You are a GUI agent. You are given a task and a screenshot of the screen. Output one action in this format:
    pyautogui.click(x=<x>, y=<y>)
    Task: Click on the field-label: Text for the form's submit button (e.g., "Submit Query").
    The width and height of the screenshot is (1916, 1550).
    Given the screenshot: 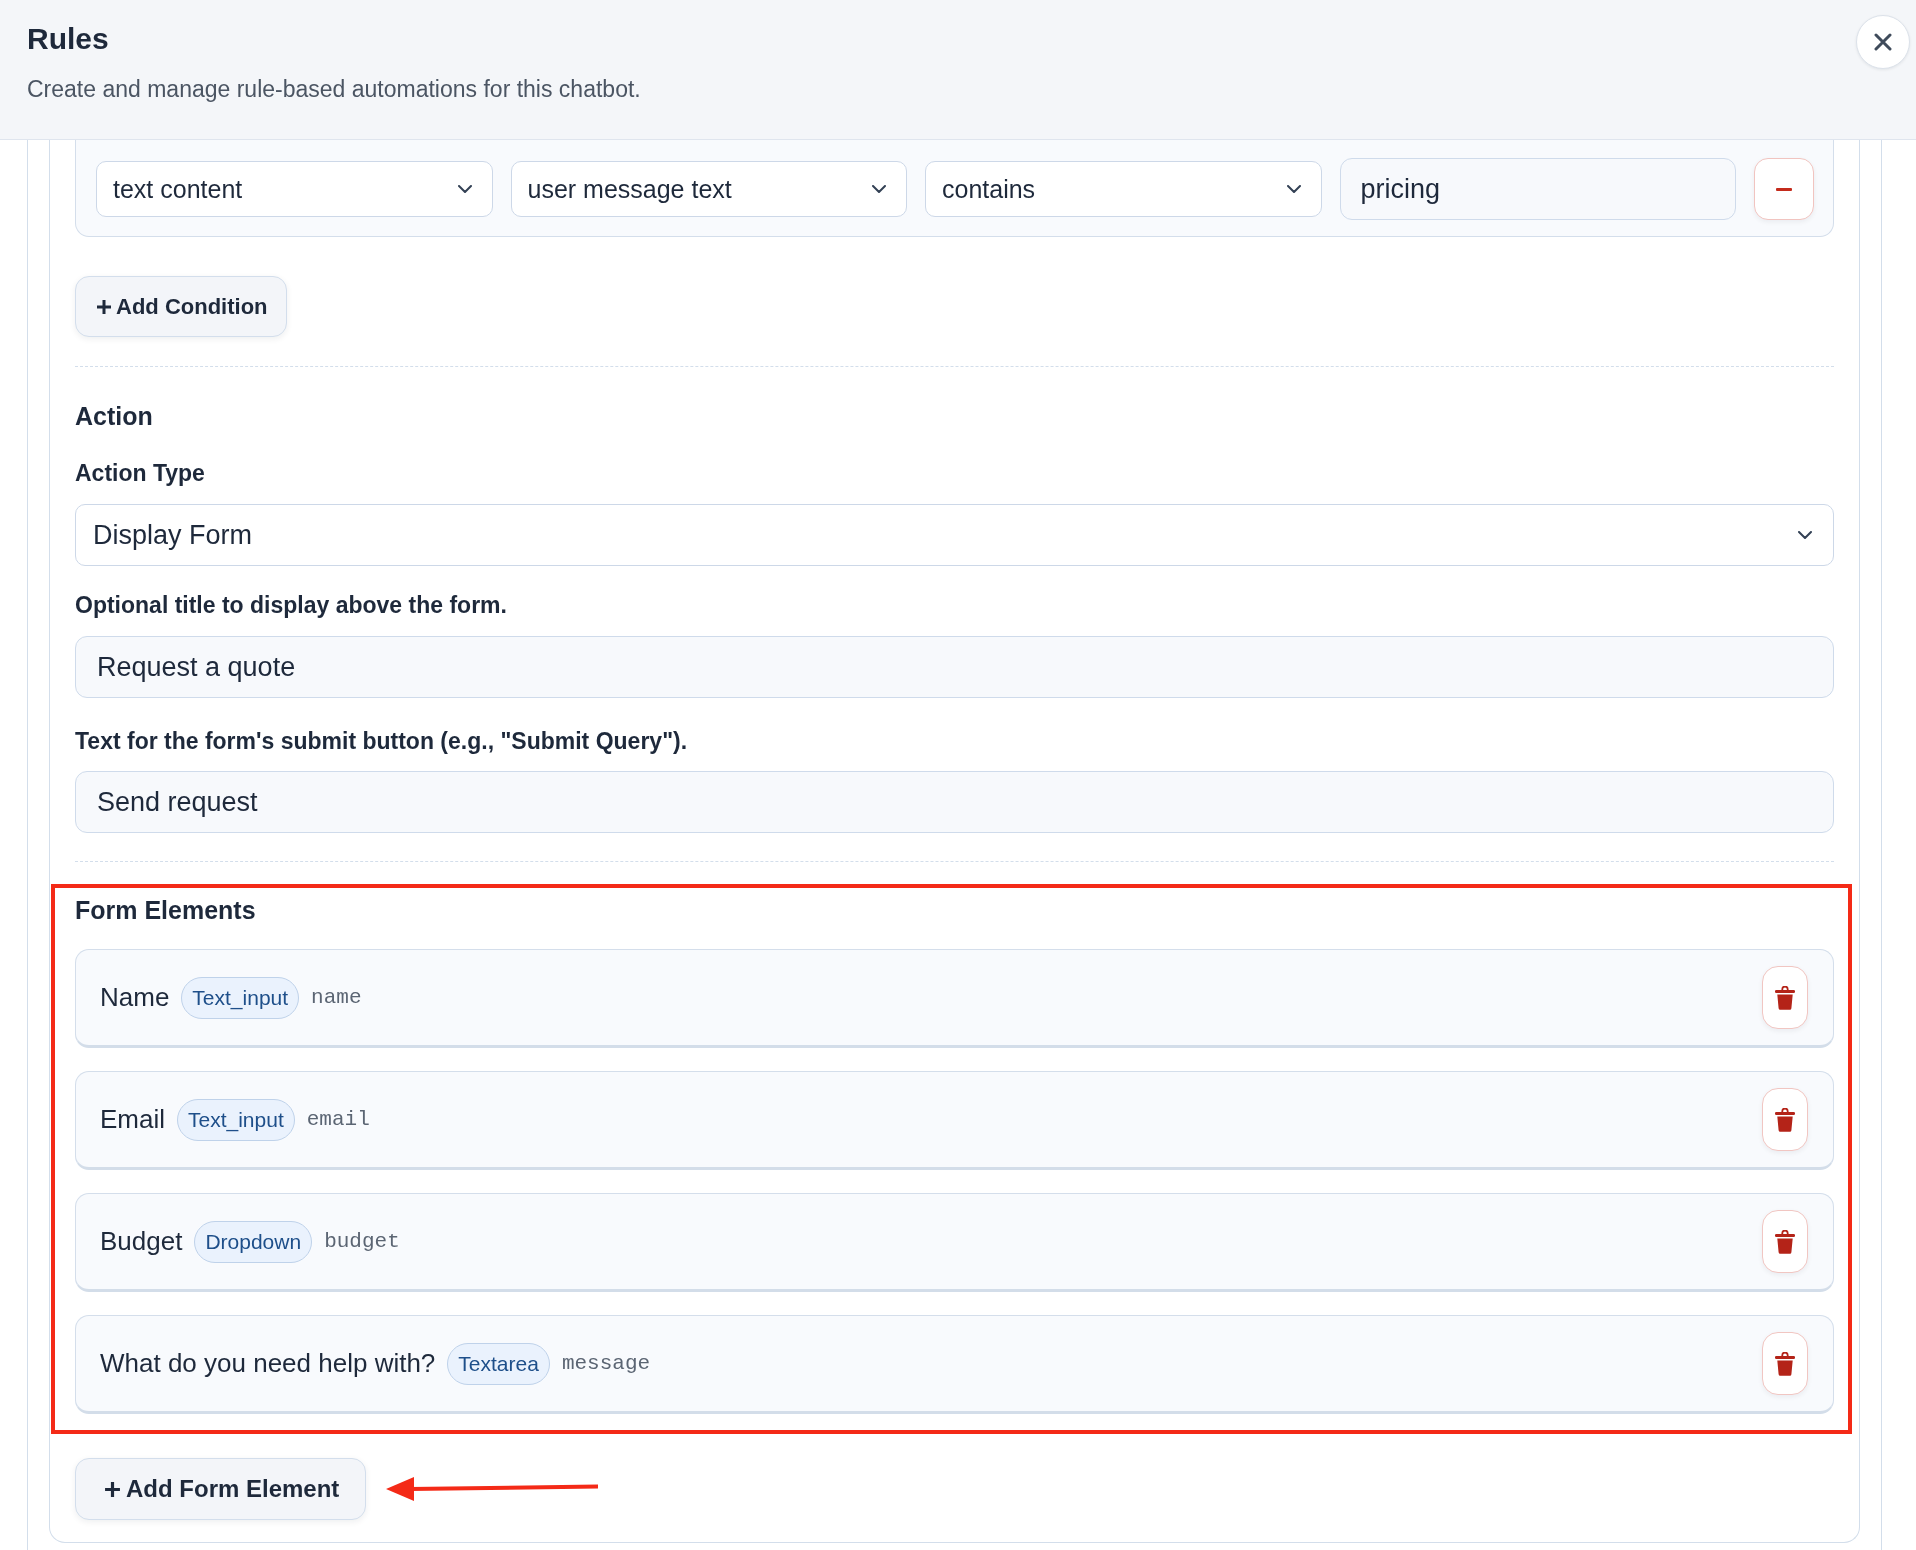 What is the action you would take?
    pyautogui.click(x=382, y=741)
    